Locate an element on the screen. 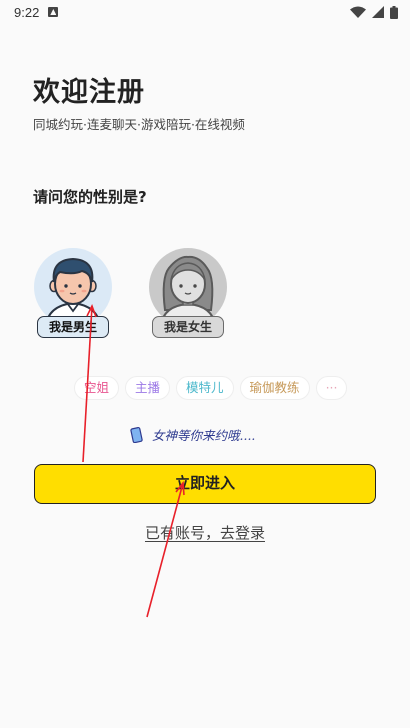  tag-item: 主播 is located at coordinates (148, 388).